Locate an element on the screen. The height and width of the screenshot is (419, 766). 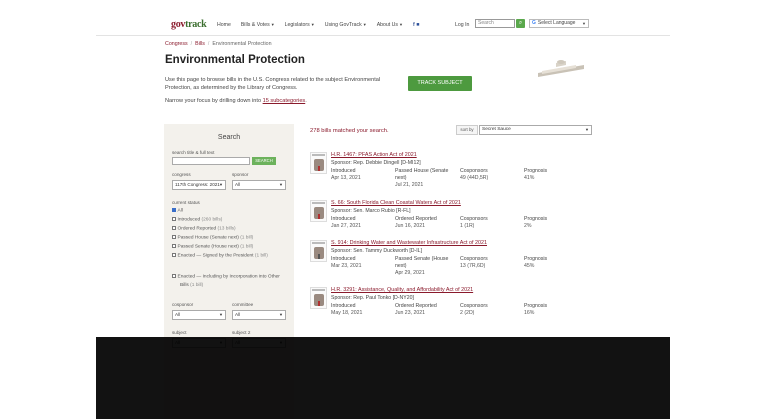
bill-introduced: Introduced Mar 23, 2021 is located at coordinates (346, 263).